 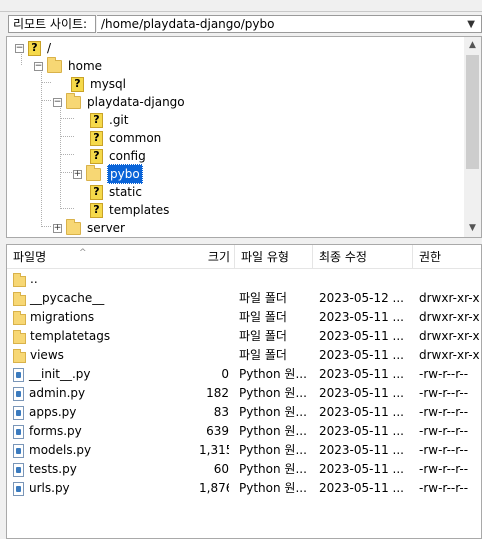 I want to click on column-header-modified: 최종 수정, so click(x=363, y=257).